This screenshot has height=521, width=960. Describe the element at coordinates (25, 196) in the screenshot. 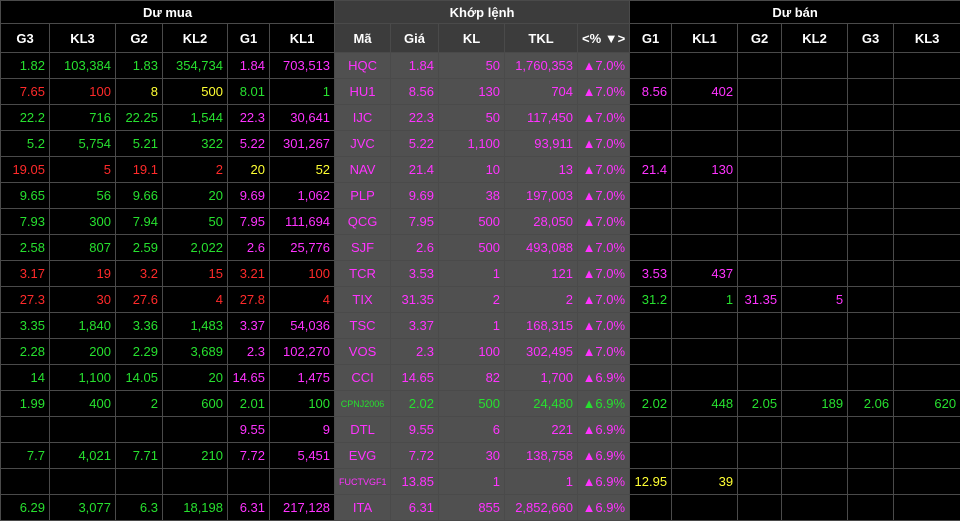

I see `table-cell: 9.65` at that location.